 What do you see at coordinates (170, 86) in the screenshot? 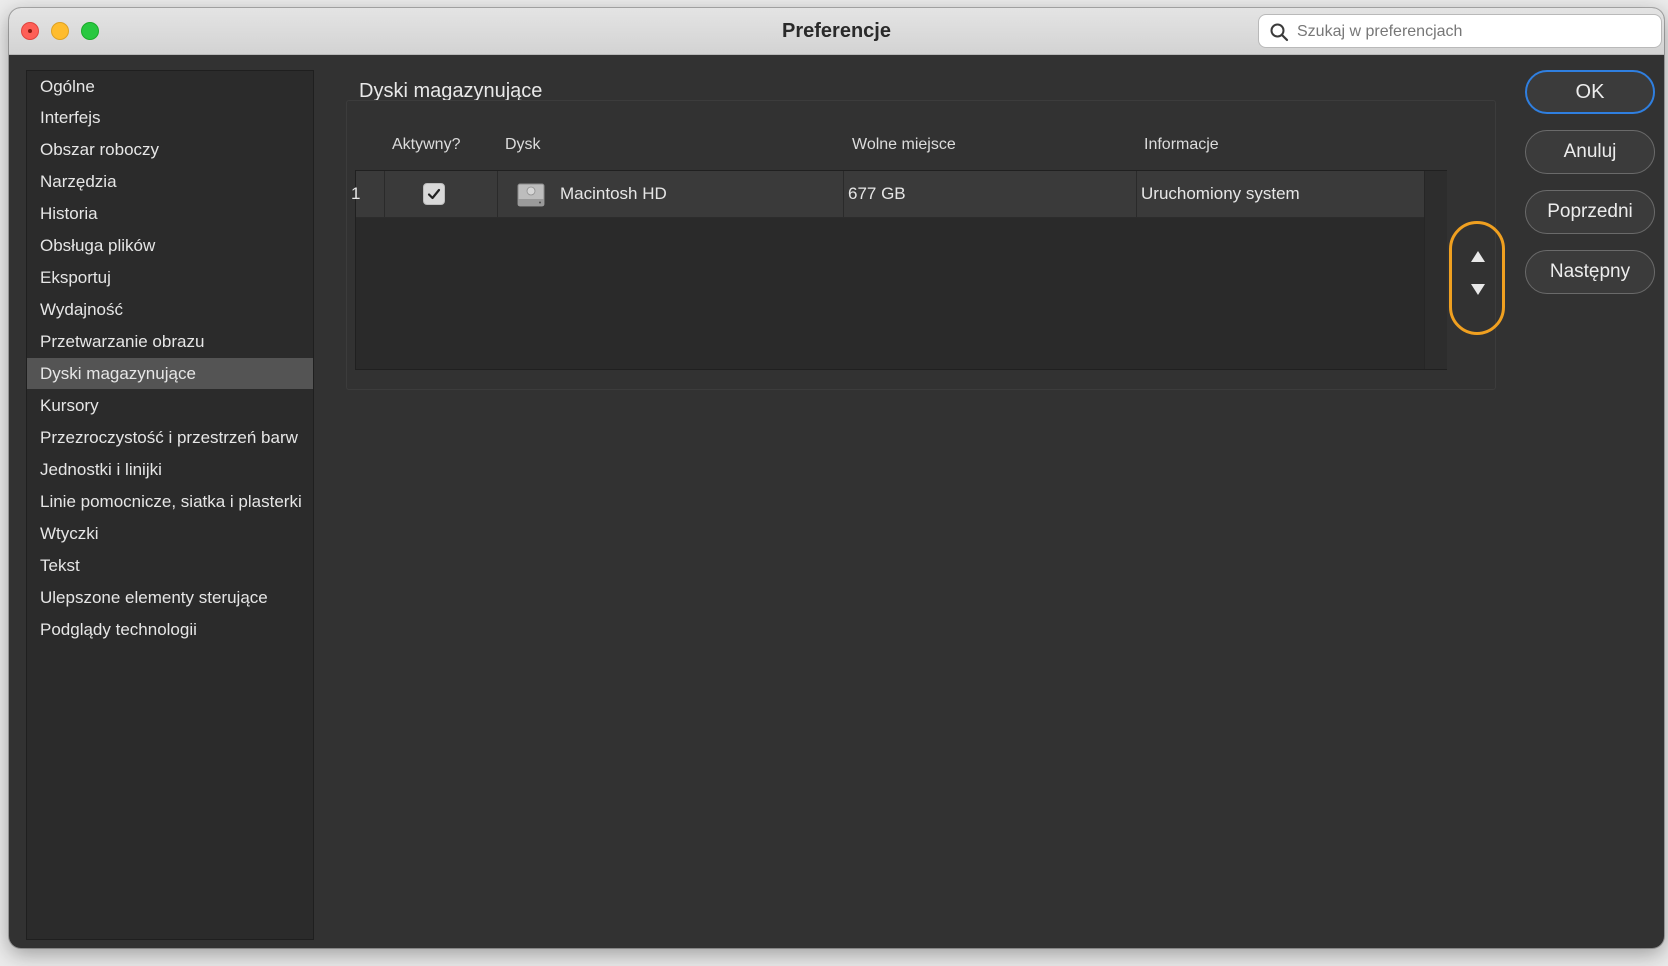
I see `sidebar-item-ogolne: Ogólne` at bounding box center [170, 86].